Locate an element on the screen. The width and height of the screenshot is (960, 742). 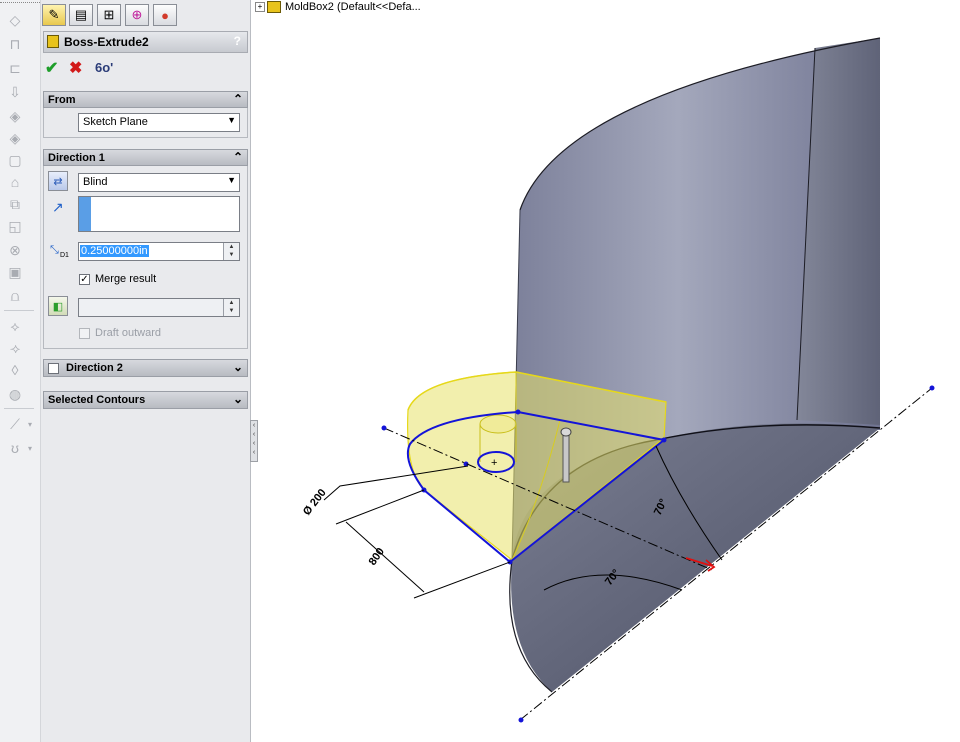
lofted-cut-icon: ◱ is located at coordinates (15, 226).